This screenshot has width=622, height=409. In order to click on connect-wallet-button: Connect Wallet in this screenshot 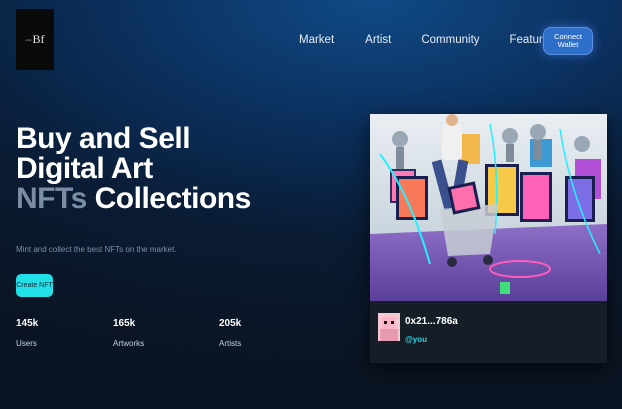, I will do `click(568, 41)`.